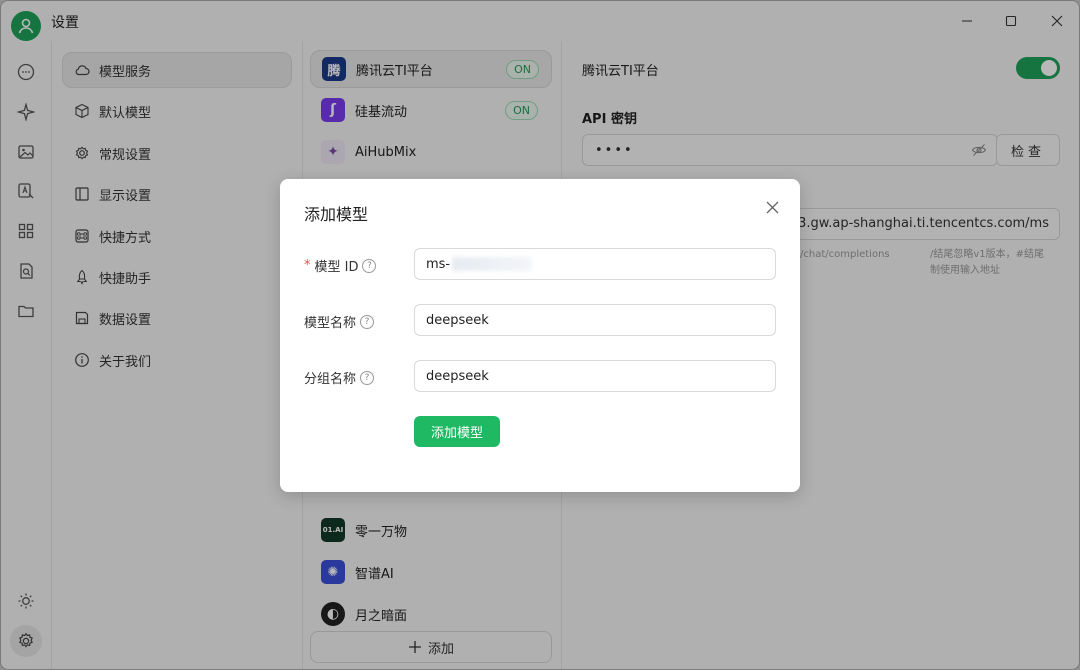 The image size is (1080, 670). I want to click on close-icon, so click(772, 207).